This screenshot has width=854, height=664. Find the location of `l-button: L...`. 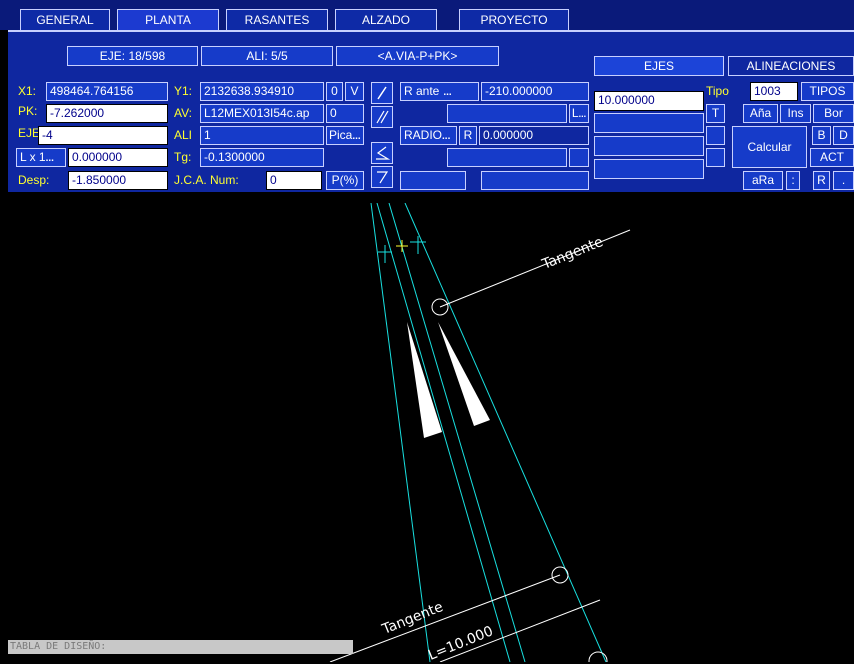

l-button: L... is located at coordinates (579, 113).